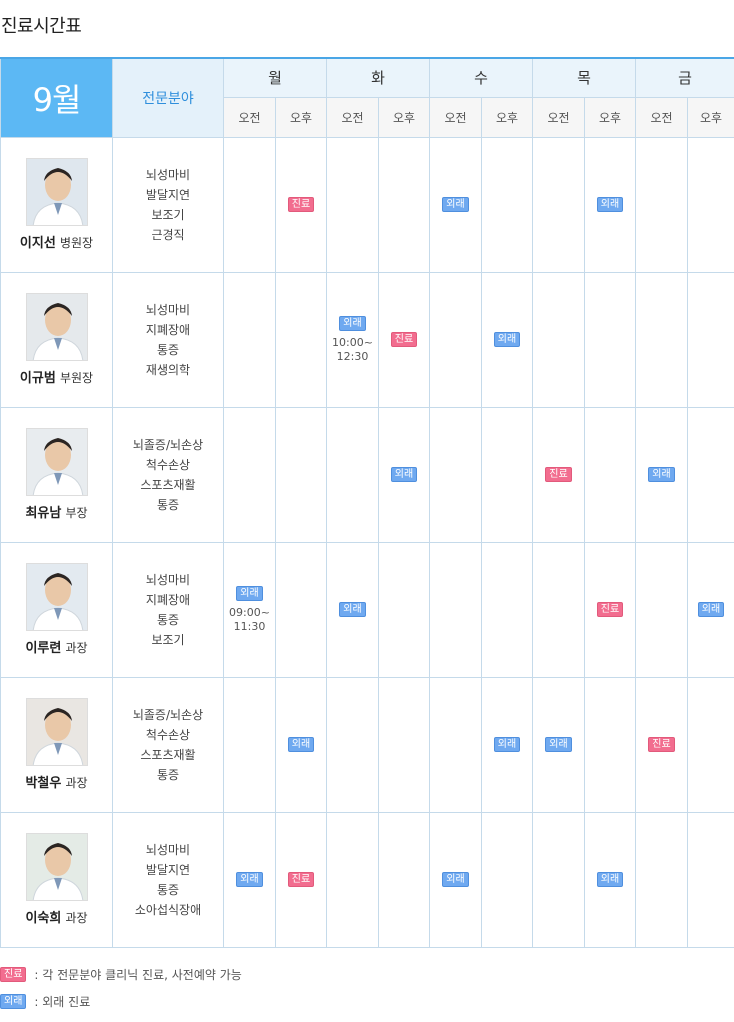  Describe the element at coordinates (168, 204) in the screenshot. I see `specialty-cell: 뇌성마비 발달지연 보조기 근경직` at that location.